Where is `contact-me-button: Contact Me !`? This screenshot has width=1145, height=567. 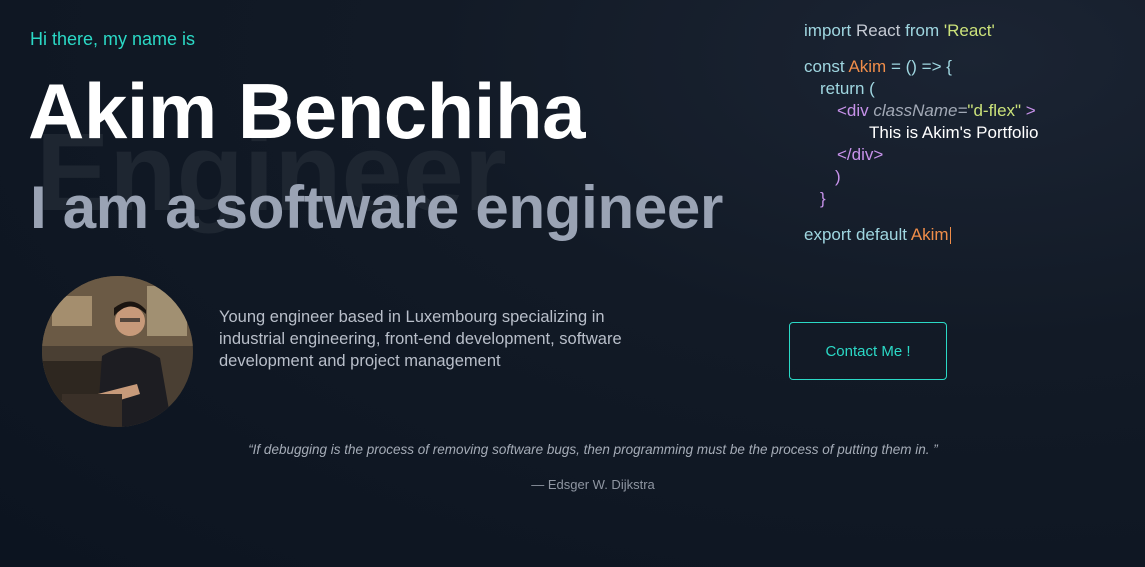
contact-me-button: Contact Me ! is located at coordinates (868, 351).